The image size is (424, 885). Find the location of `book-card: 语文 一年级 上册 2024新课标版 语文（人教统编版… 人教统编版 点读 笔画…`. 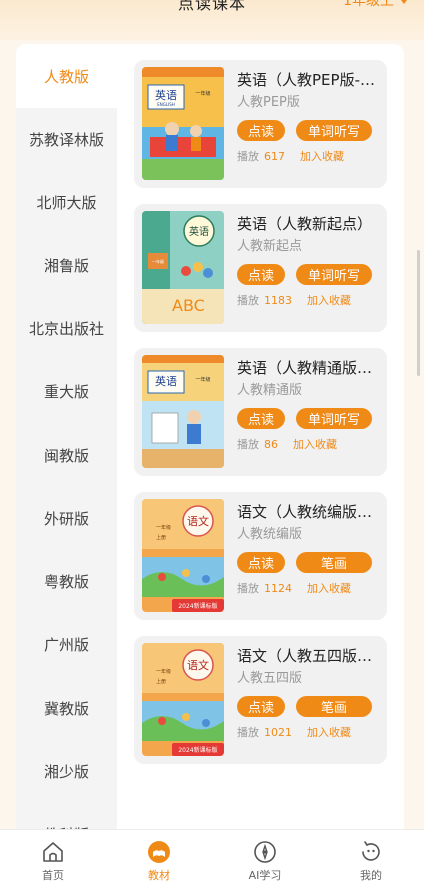

book-card: 语文 一年级 上册 2024新课标版 语文（人教统编版… 人教统编版 点读 笔画… is located at coordinates (260, 556).